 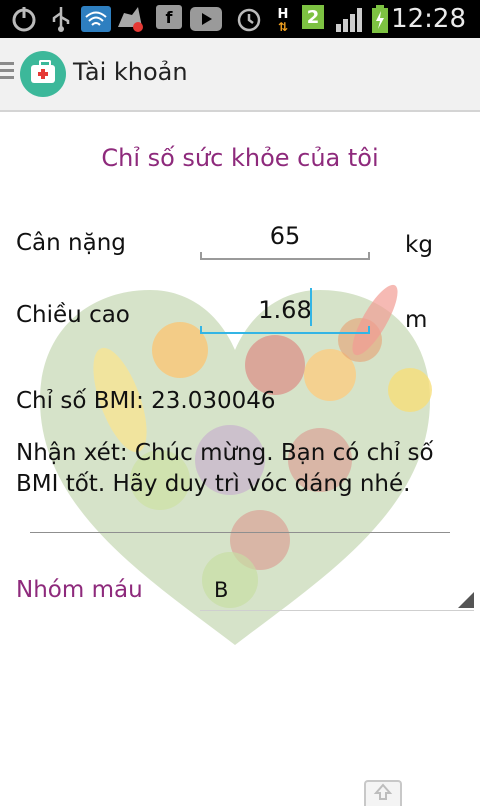 What do you see at coordinates (61, 19) in the screenshot?
I see `usb-icon` at bounding box center [61, 19].